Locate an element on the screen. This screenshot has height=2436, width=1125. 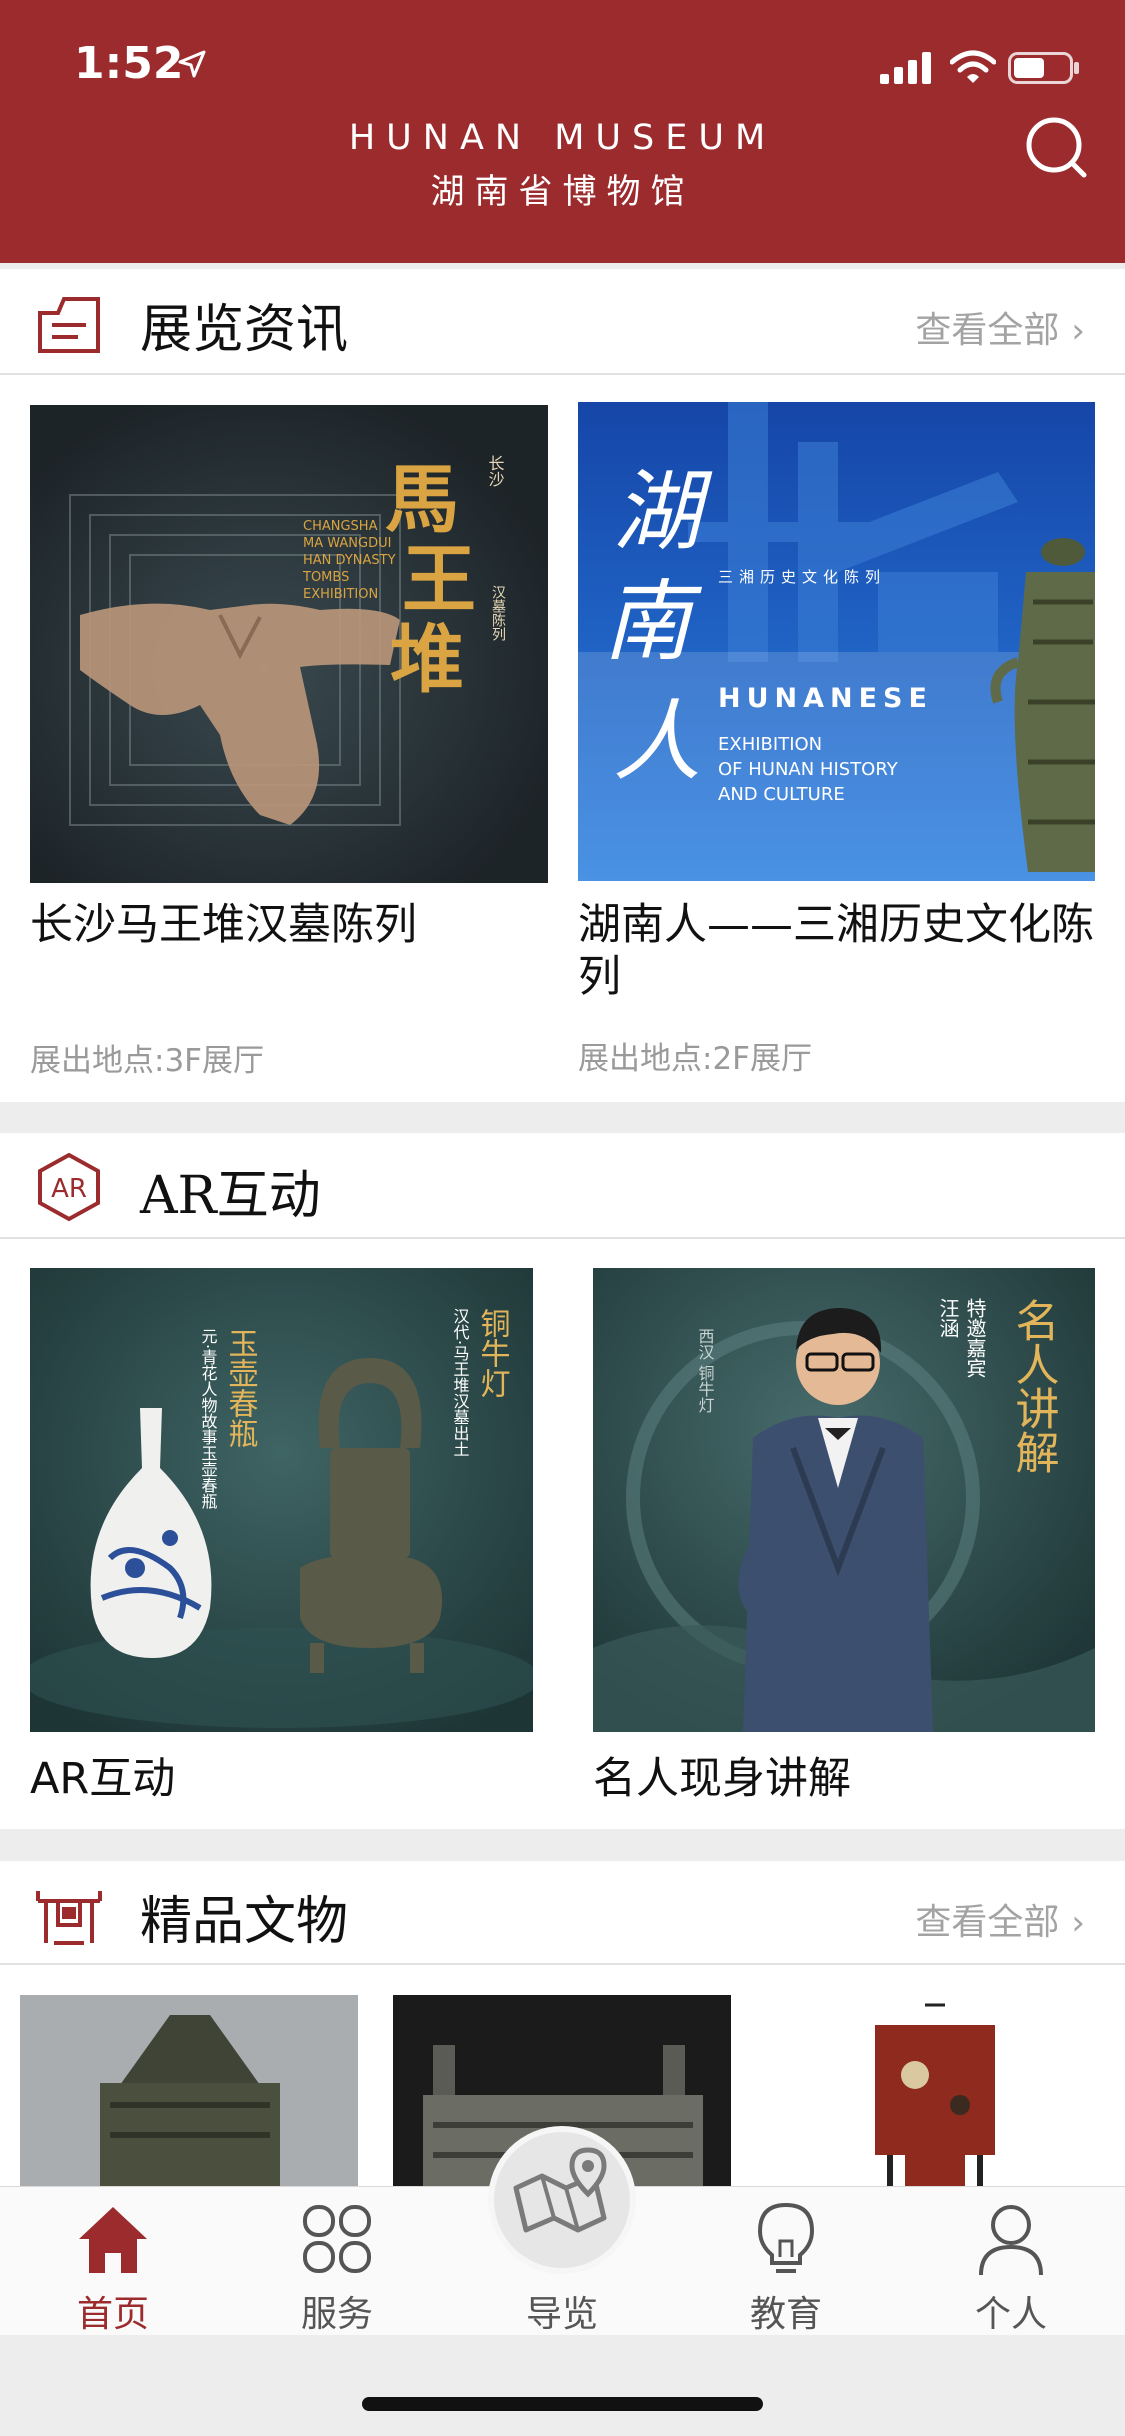
person-icon is located at coordinates (1011, 2240).